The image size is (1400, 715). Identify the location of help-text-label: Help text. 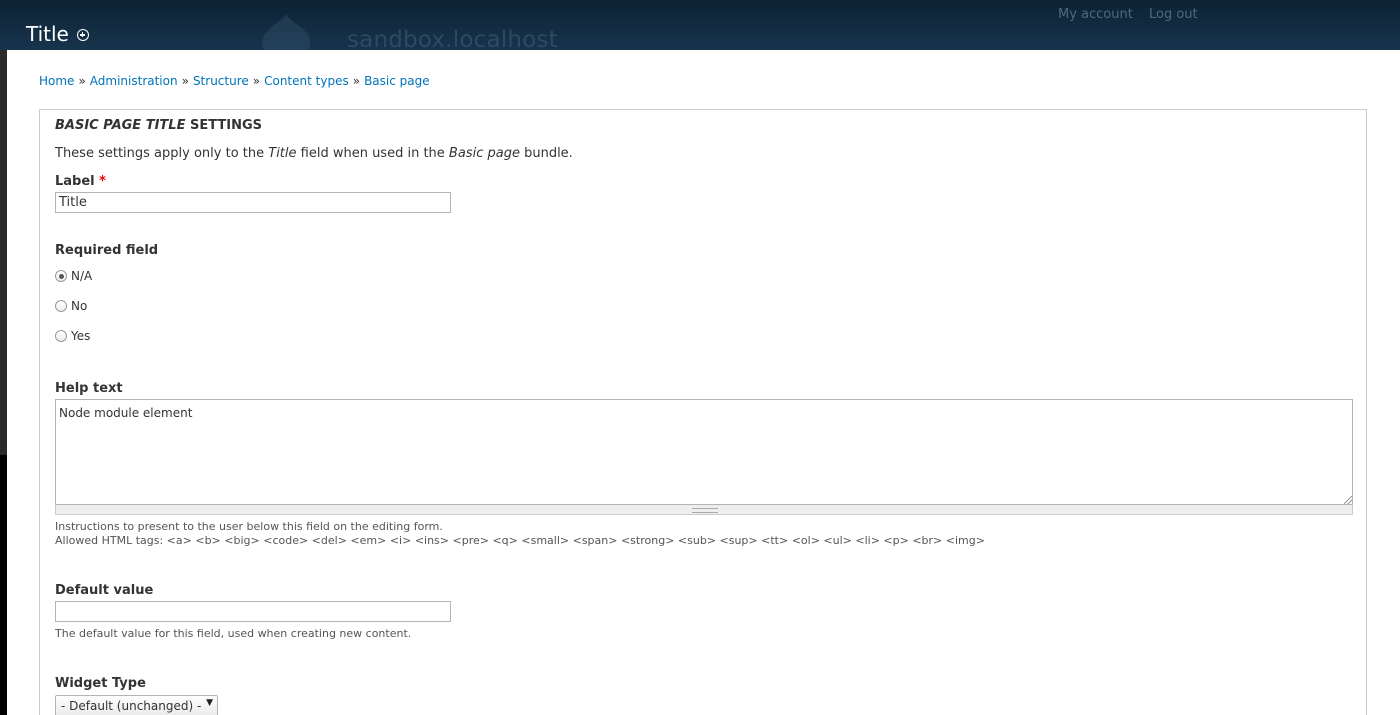
(89, 388).